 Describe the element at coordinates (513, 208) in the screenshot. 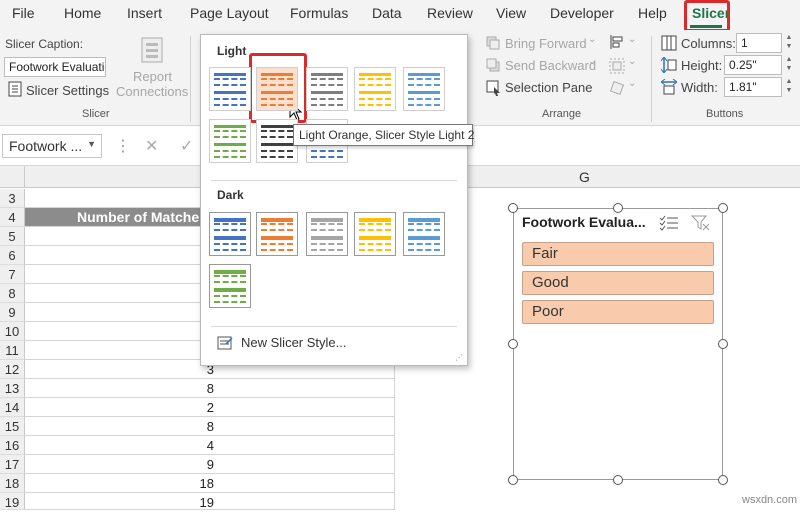

I see `resize-handle-top-left` at that location.